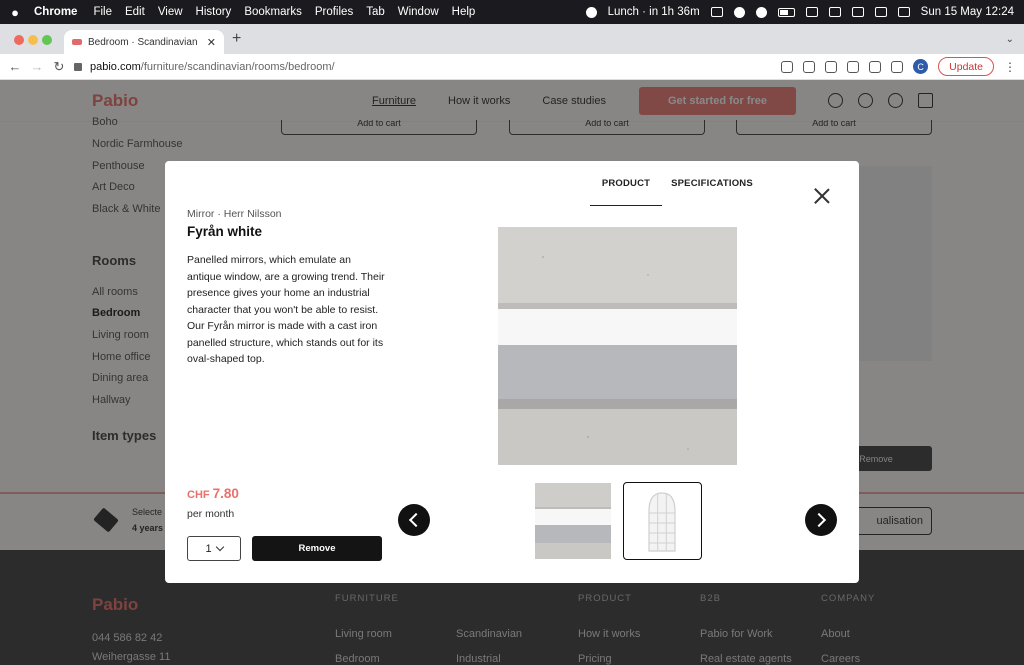 The height and width of the screenshot is (665, 1024). Describe the element at coordinates (880, 12) in the screenshot. I see `wifi-icon` at that location.